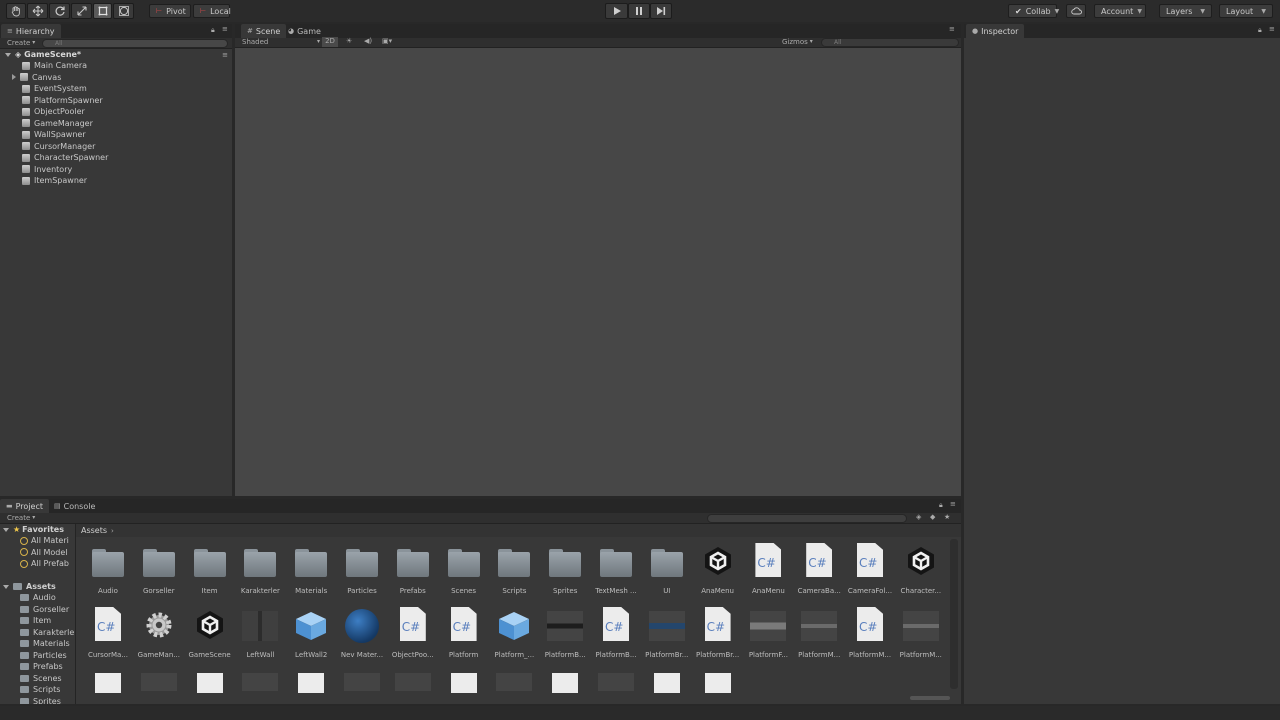  Describe the element at coordinates (661, 11) in the screenshot. I see `step-button` at that location.